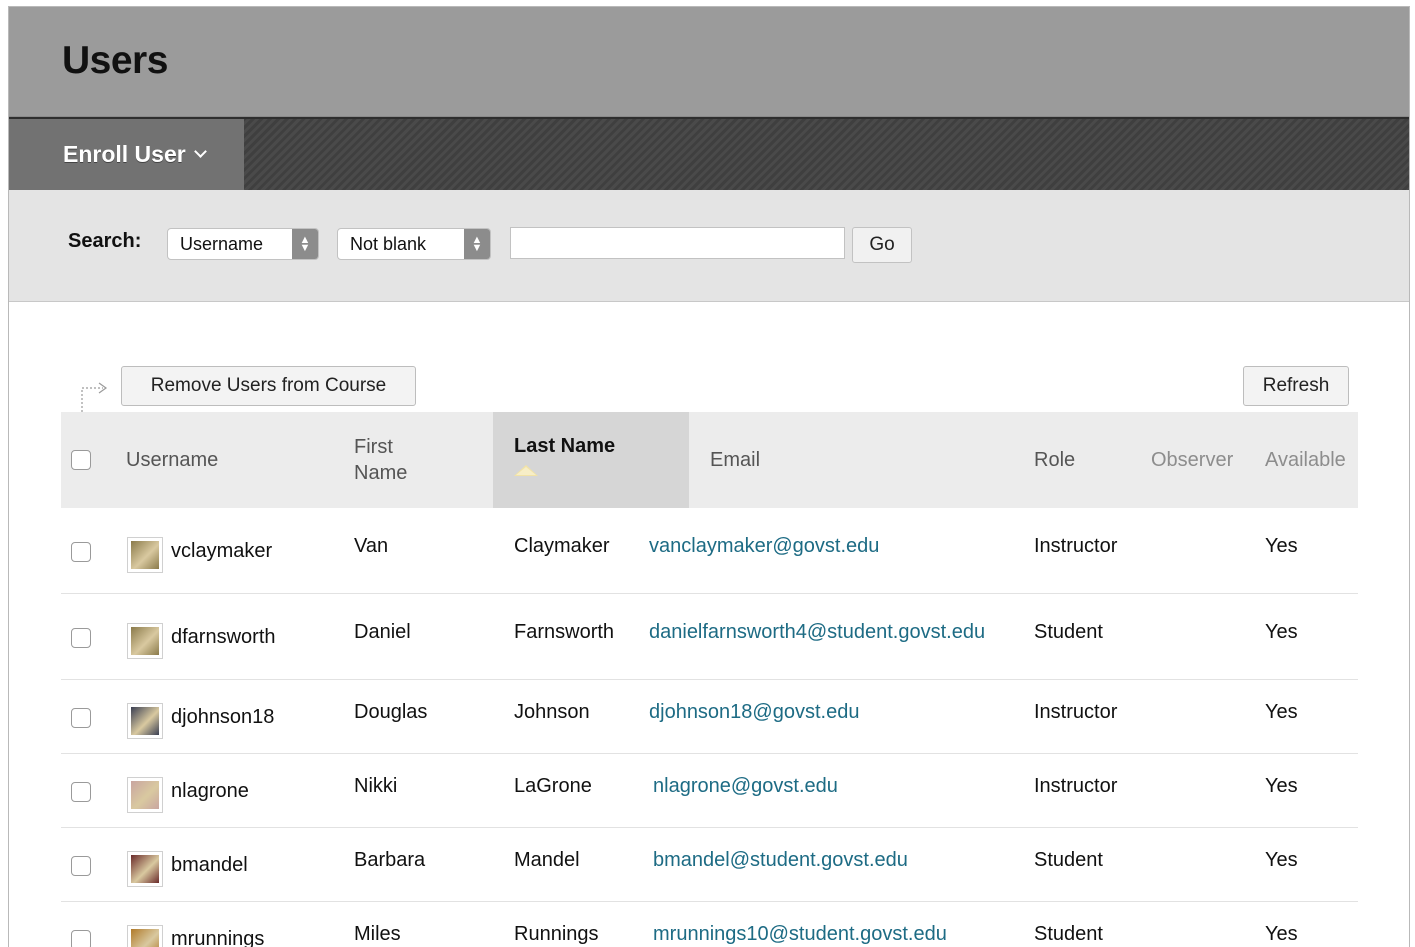  Describe the element at coordinates (565, 446) in the screenshot. I see `column-last-name-label: Last Name` at that location.